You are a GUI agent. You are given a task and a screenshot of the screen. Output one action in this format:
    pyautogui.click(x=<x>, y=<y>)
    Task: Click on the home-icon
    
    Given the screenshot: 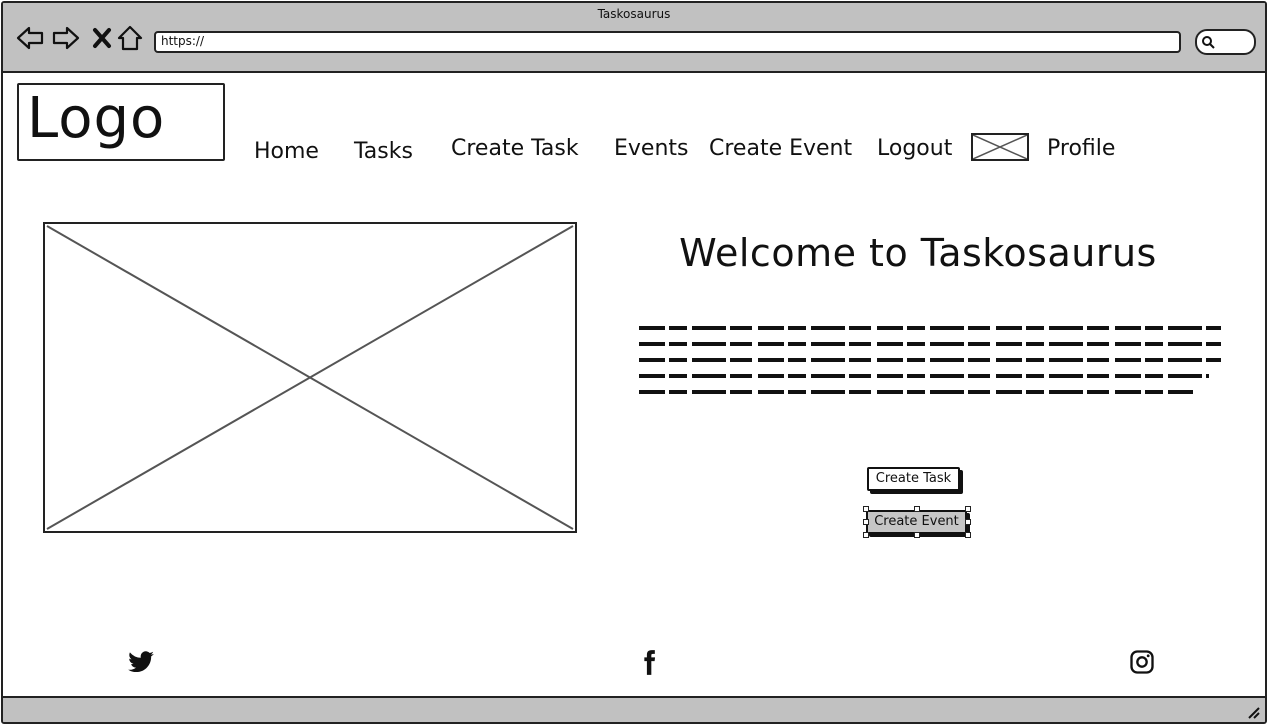 What is the action you would take?
    pyautogui.click(x=130, y=38)
    